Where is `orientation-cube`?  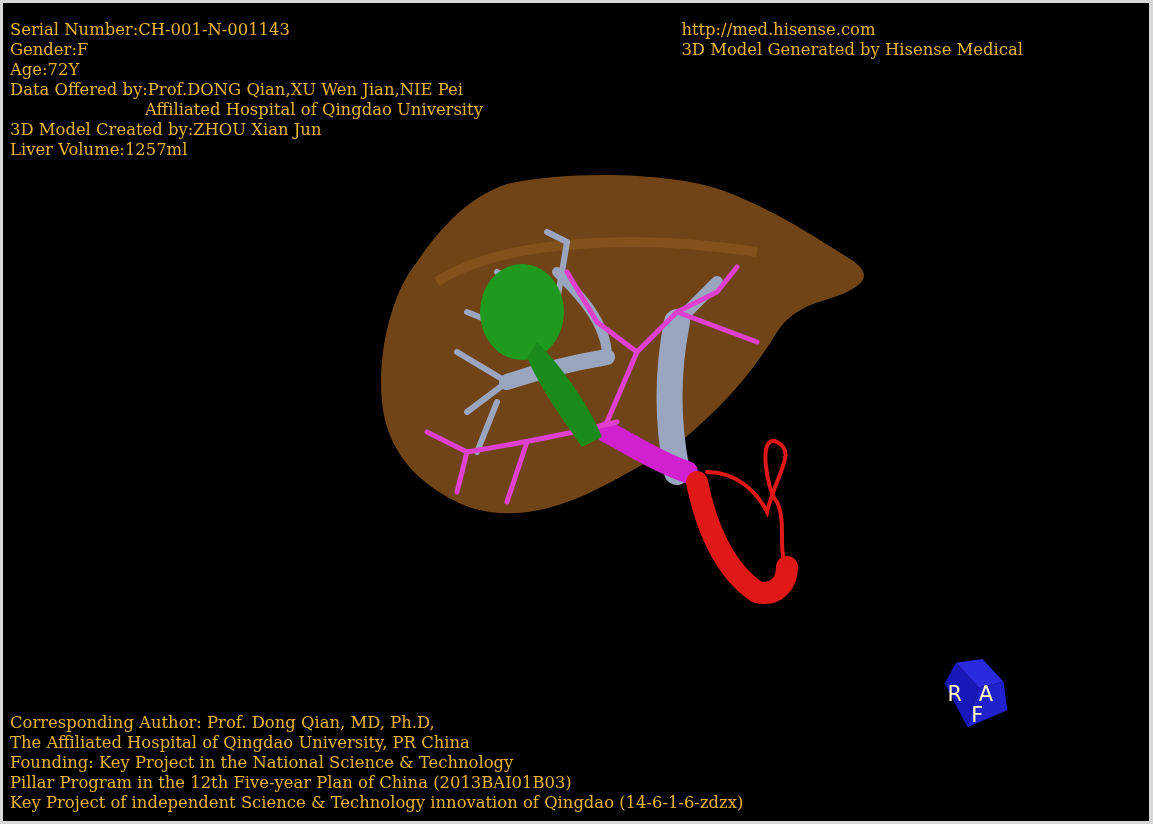
orientation-cube is located at coordinates (976, 693).